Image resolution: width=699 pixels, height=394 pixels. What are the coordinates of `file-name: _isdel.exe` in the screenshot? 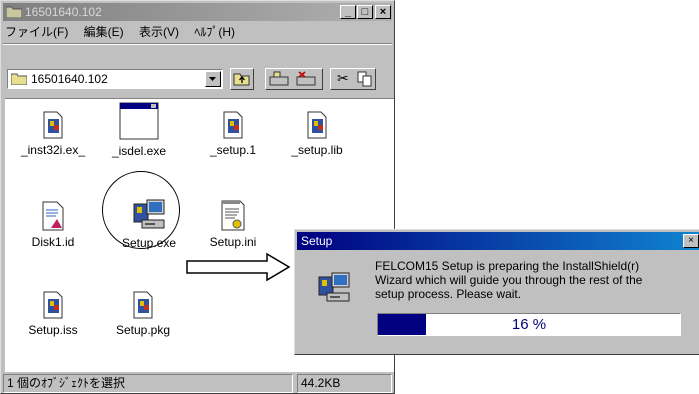 It's located at (139, 151).